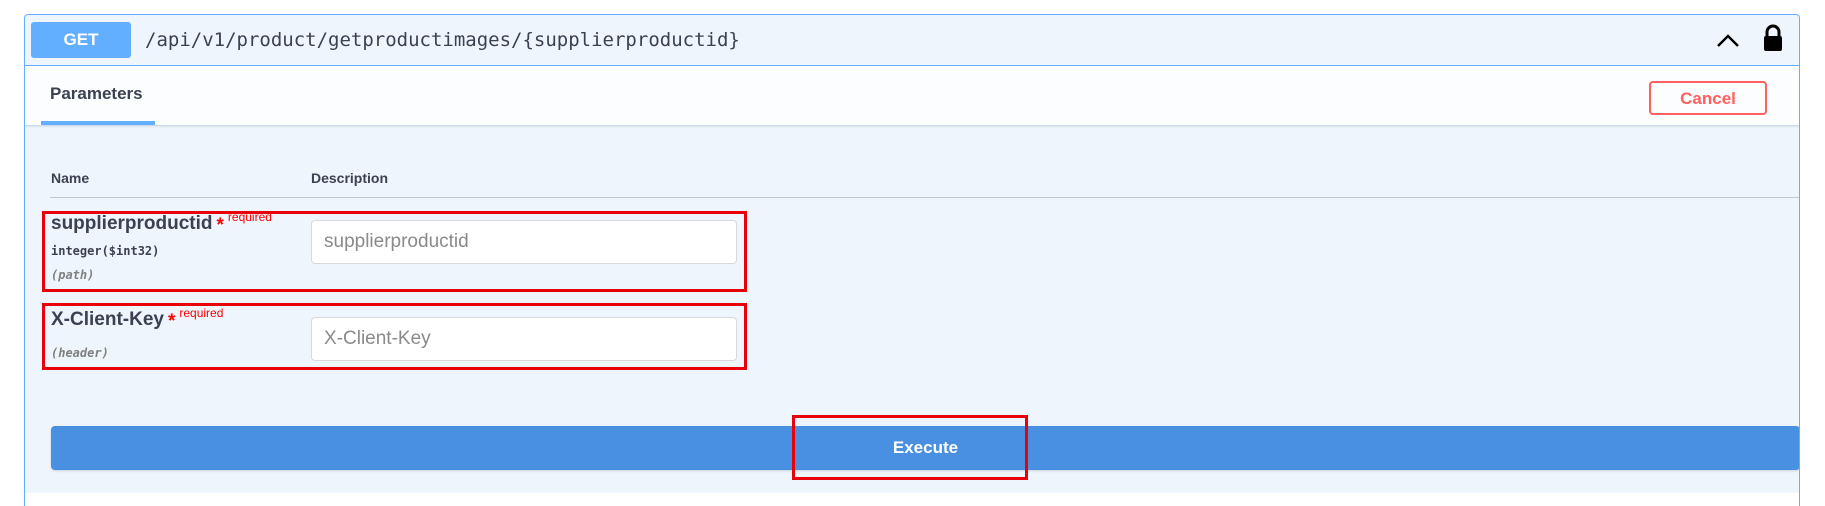 This screenshot has width=1825, height=506. I want to click on param-location: (header), so click(80, 353).